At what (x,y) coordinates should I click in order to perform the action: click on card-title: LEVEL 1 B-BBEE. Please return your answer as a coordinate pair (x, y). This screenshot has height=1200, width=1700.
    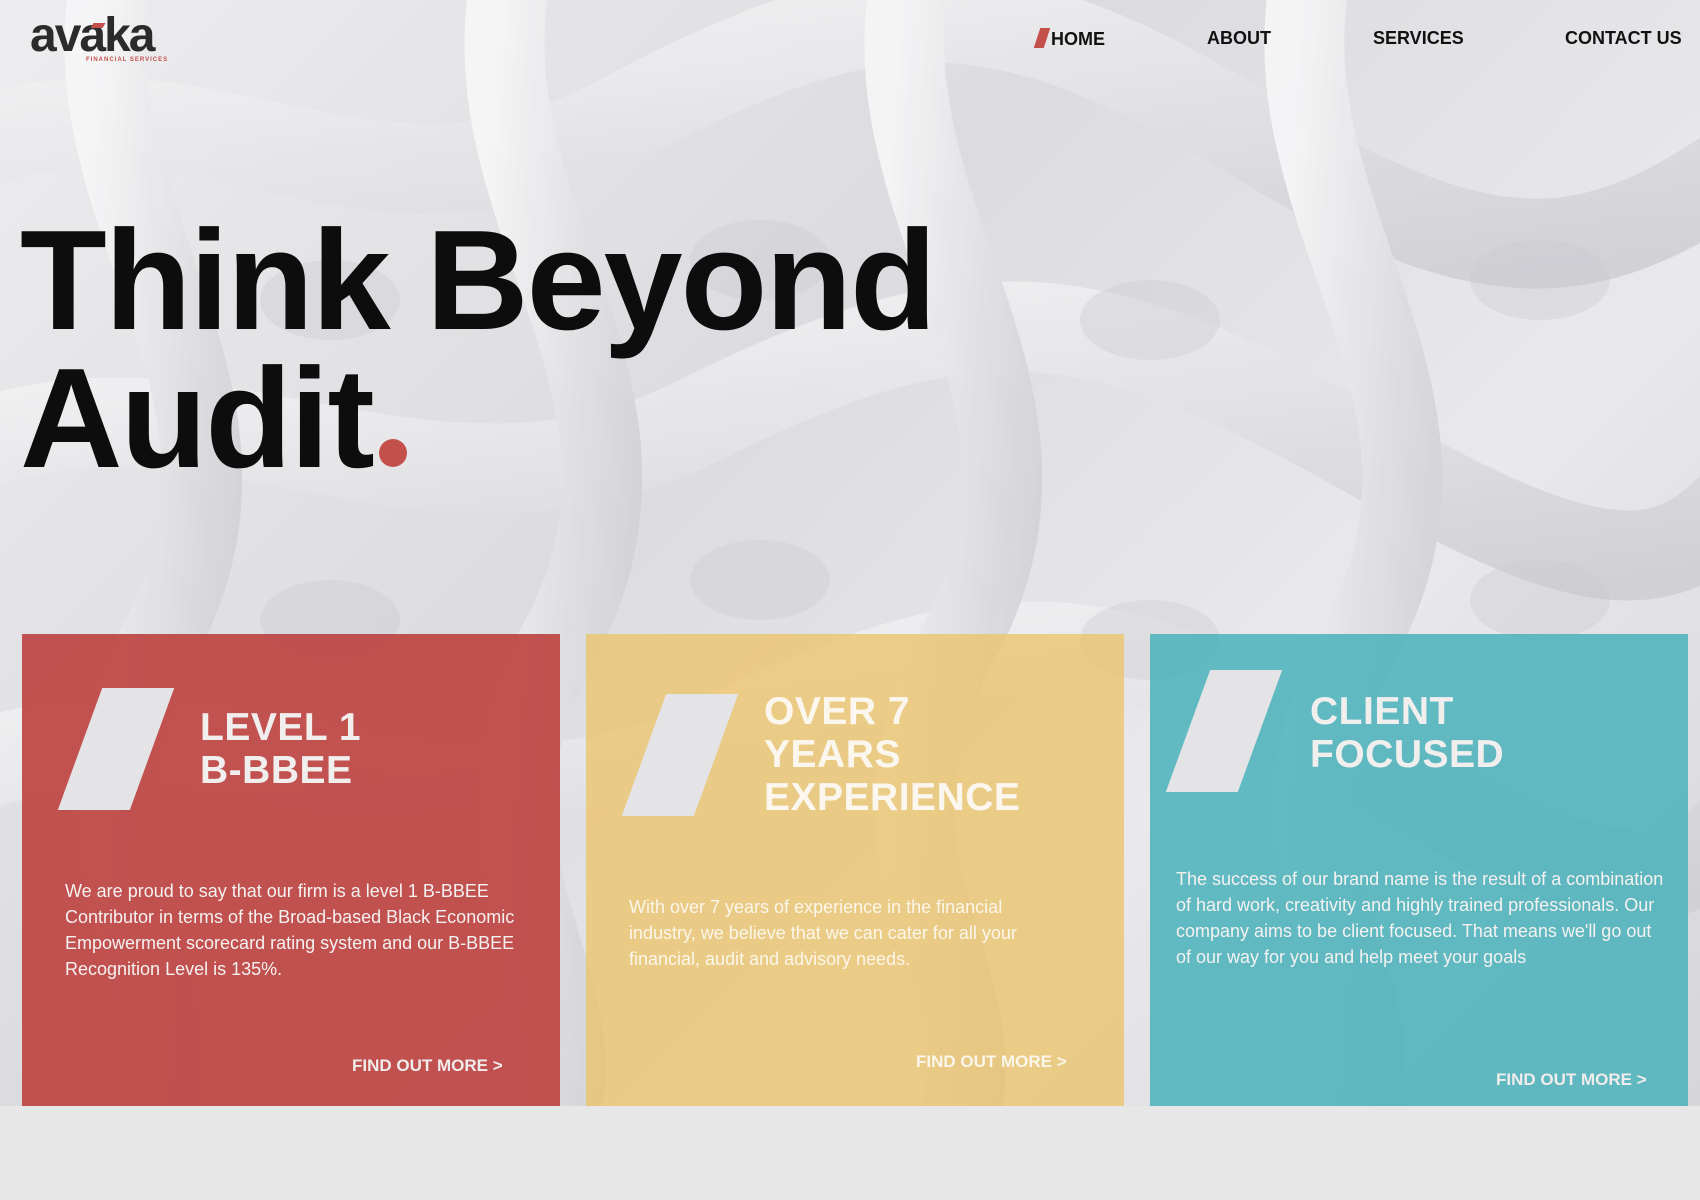
    Looking at the image, I should click on (280, 749).